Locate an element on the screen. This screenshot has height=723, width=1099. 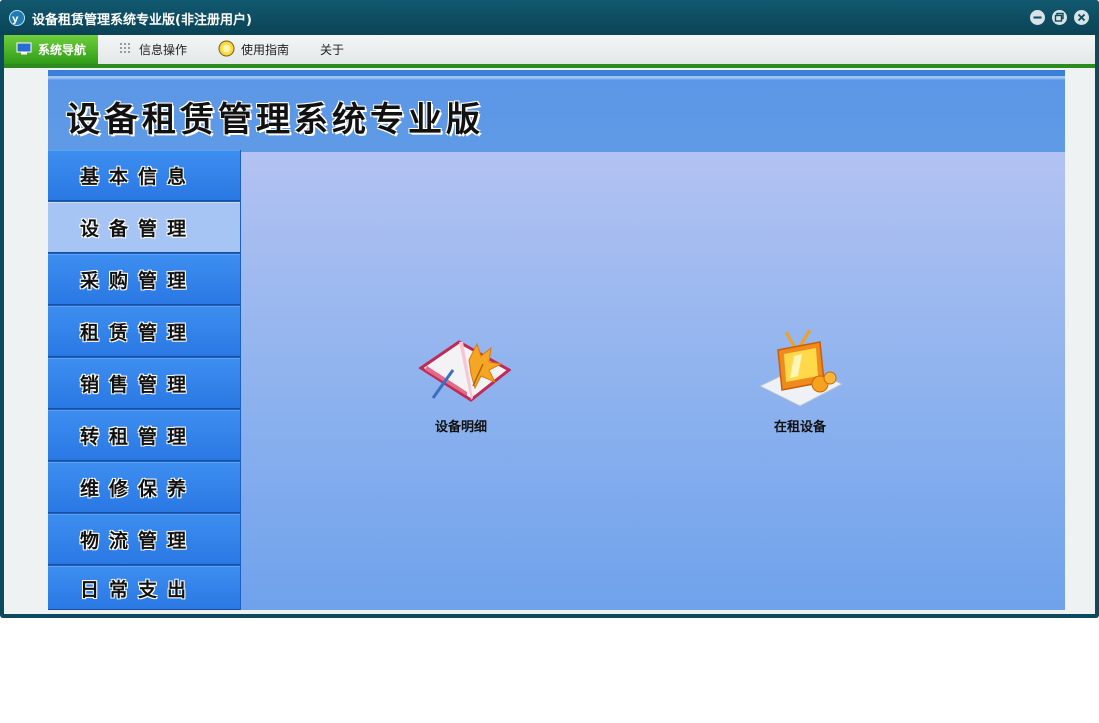
sidebar-item-label: 设备管理 is located at coordinates (138, 229).